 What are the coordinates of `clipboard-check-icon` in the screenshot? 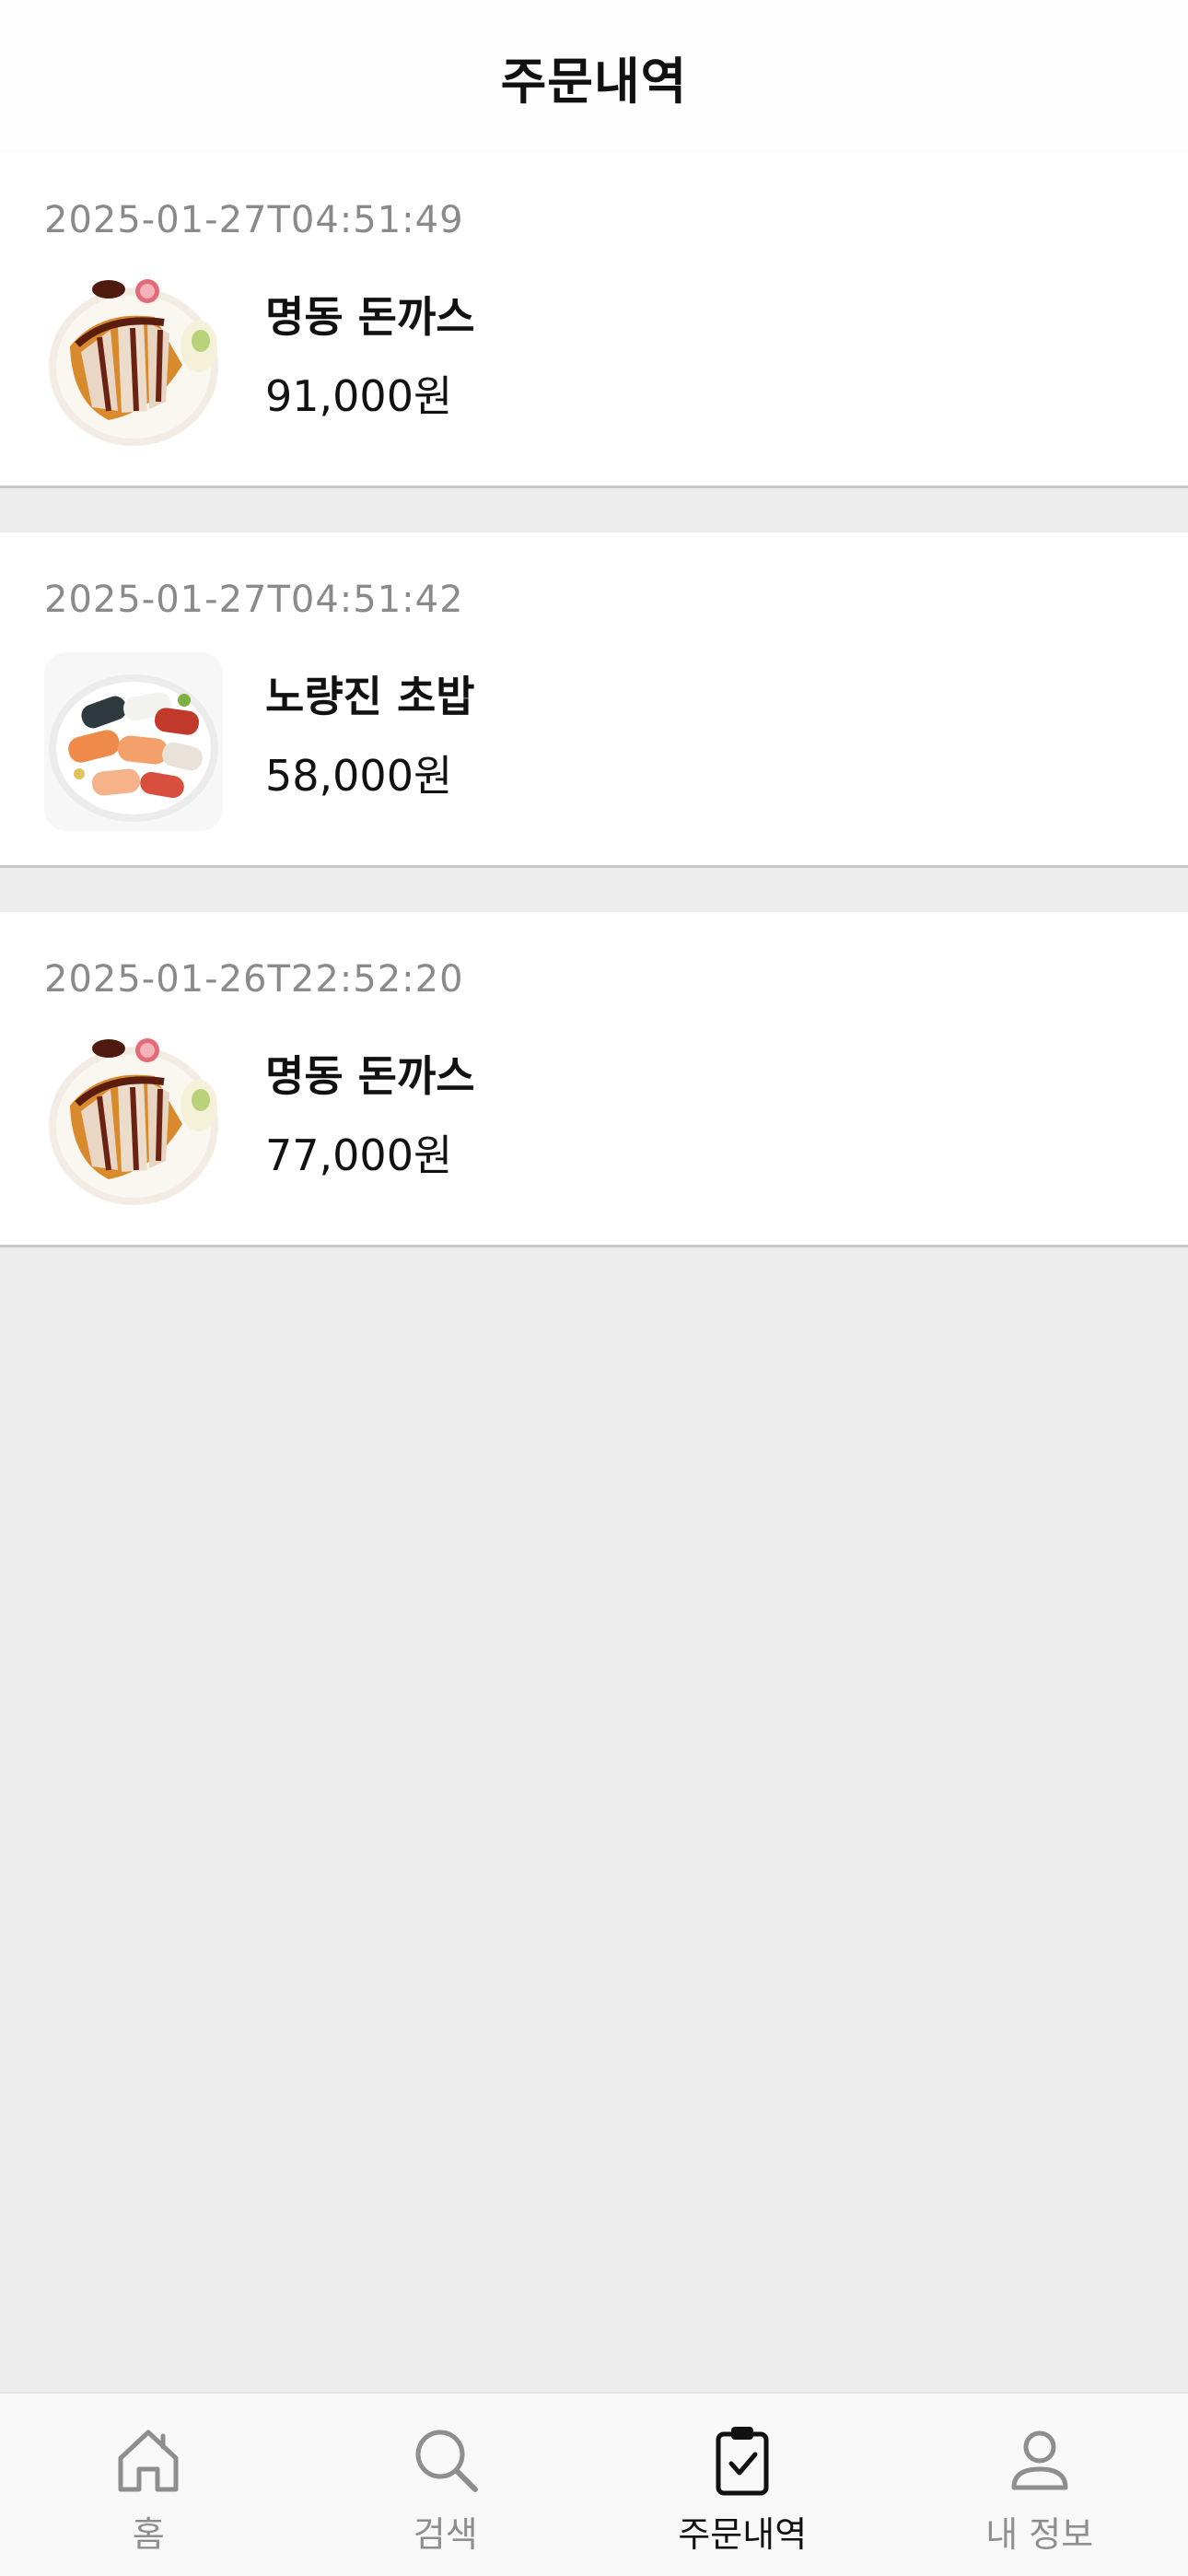 It's located at (742, 2460).